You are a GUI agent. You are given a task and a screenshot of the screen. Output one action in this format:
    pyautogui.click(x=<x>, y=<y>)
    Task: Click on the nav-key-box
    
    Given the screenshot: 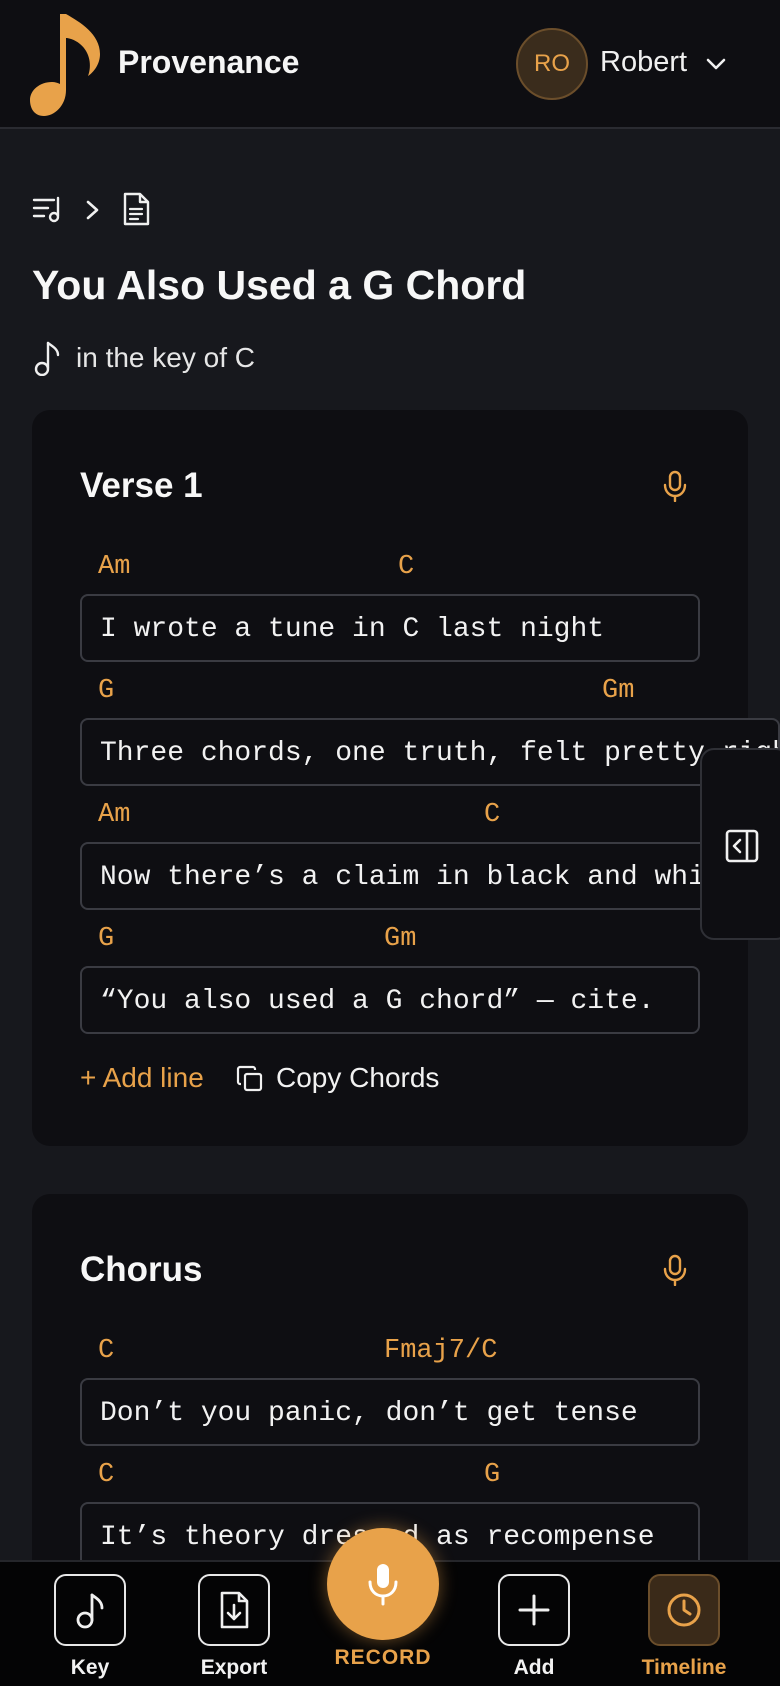 What is the action you would take?
    pyautogui.click(x=90, y=1610)
    